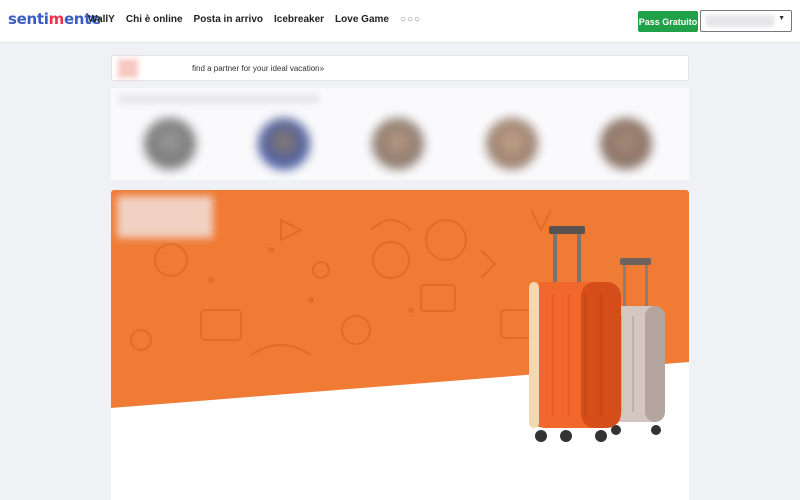 The height and width of the screenshot is (500, 800). What do you see at coordinates (668, 21) in the screenshot?
I see `pass-gratuito-button: Pass Gratuito` at bounding box center [668, 21].